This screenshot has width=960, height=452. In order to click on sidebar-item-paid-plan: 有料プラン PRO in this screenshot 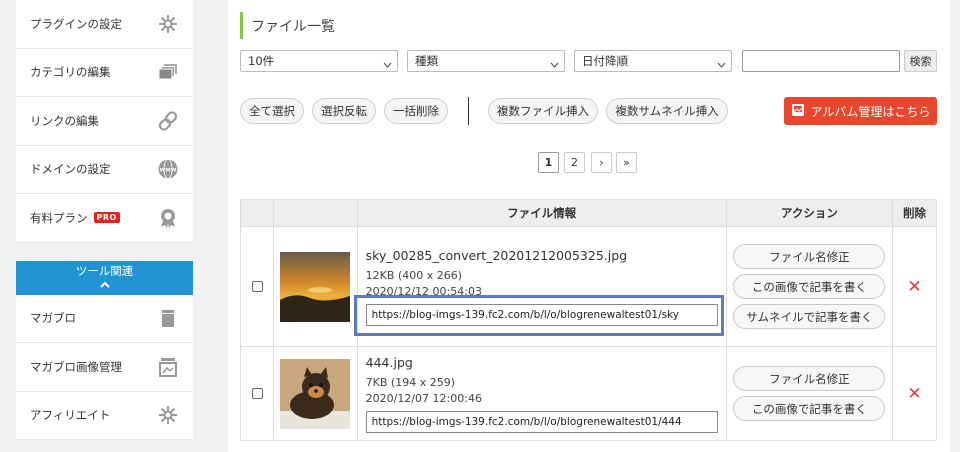, I will do `click(104, 218)`.